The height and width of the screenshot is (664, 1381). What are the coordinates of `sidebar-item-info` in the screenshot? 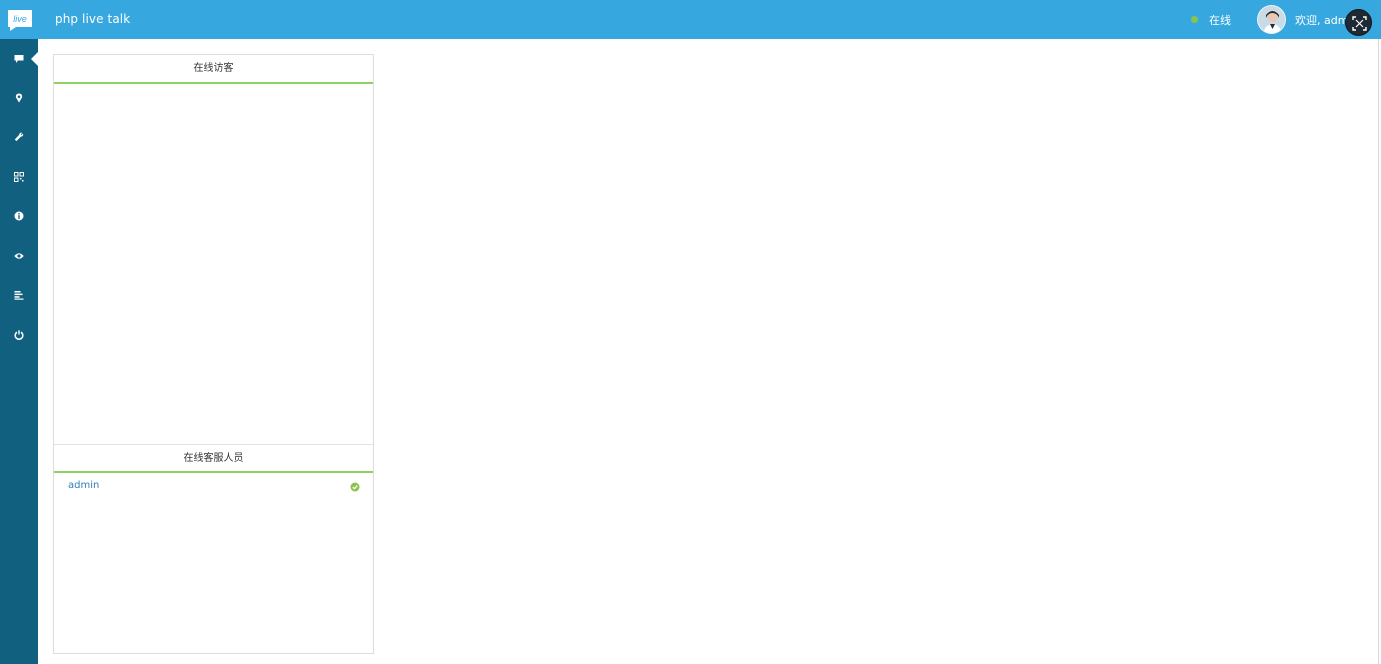 It's located at (19, 216).